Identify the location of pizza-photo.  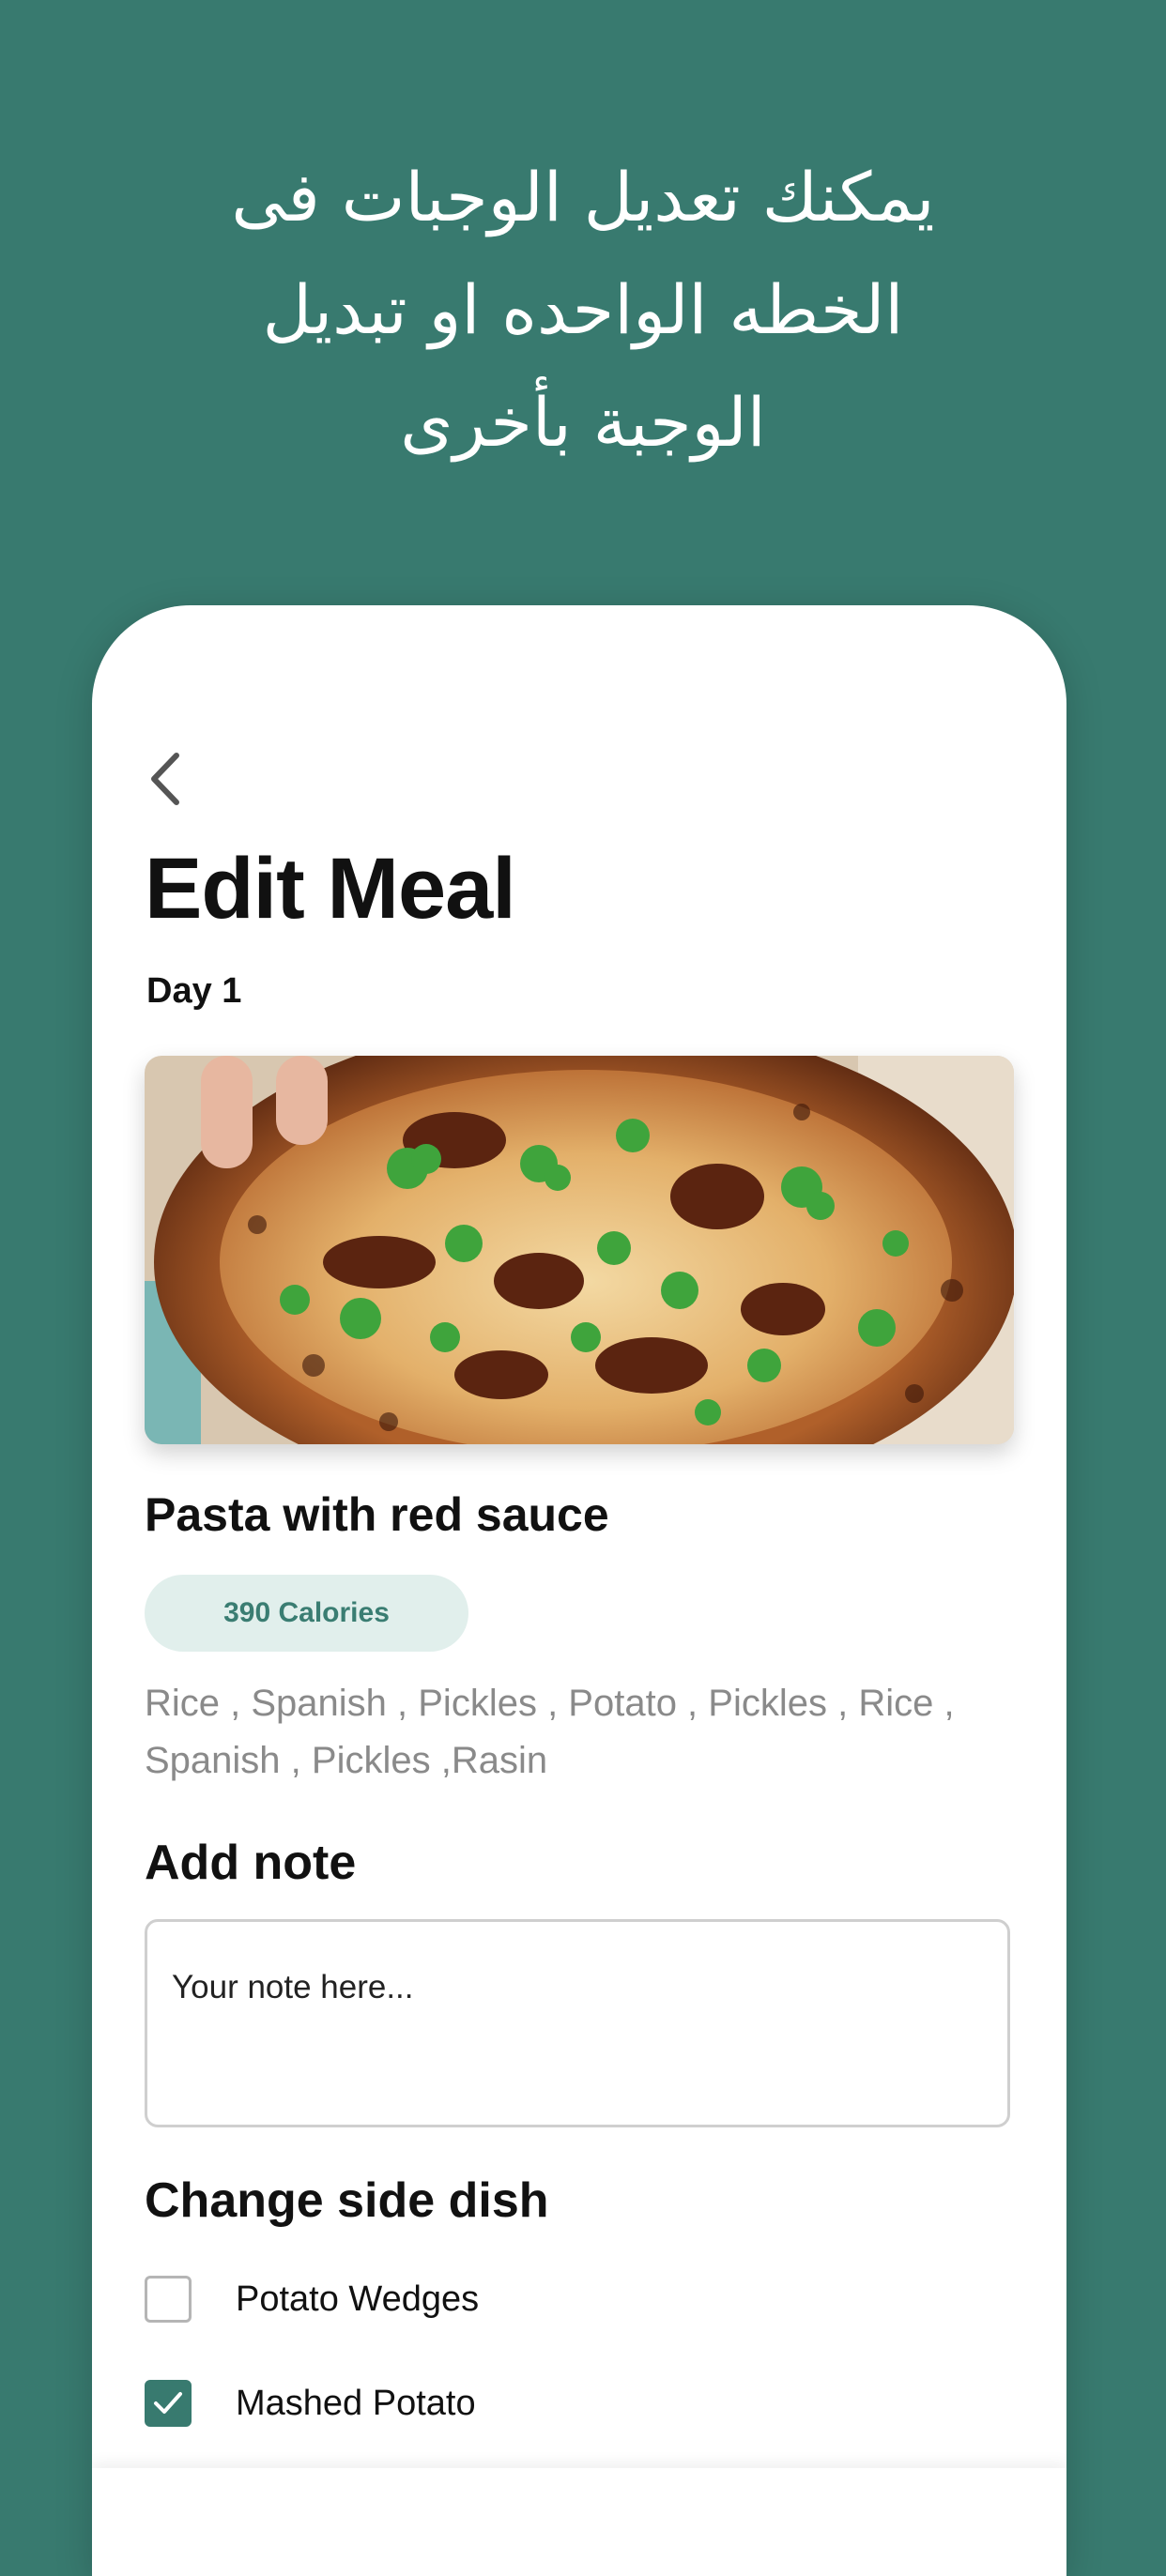
(579, 1250).